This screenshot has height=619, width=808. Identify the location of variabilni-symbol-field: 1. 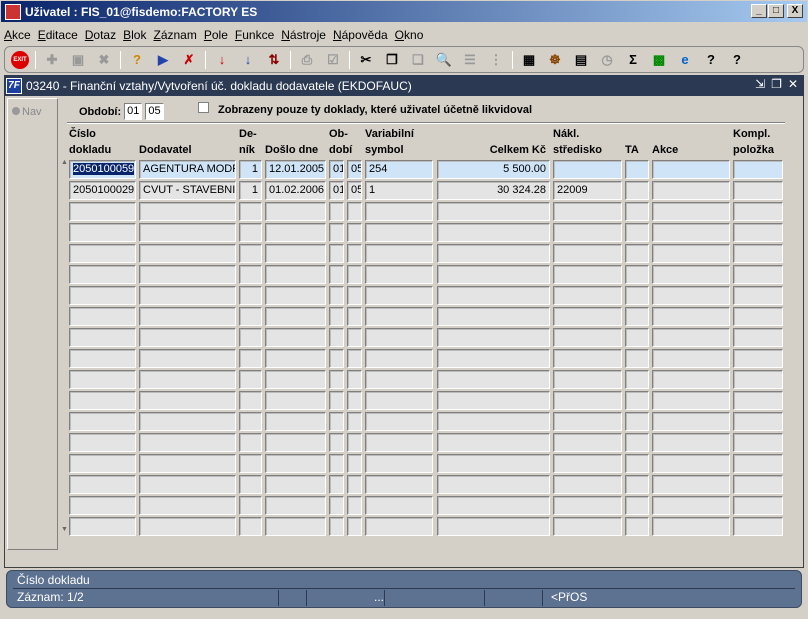
(399, 190).